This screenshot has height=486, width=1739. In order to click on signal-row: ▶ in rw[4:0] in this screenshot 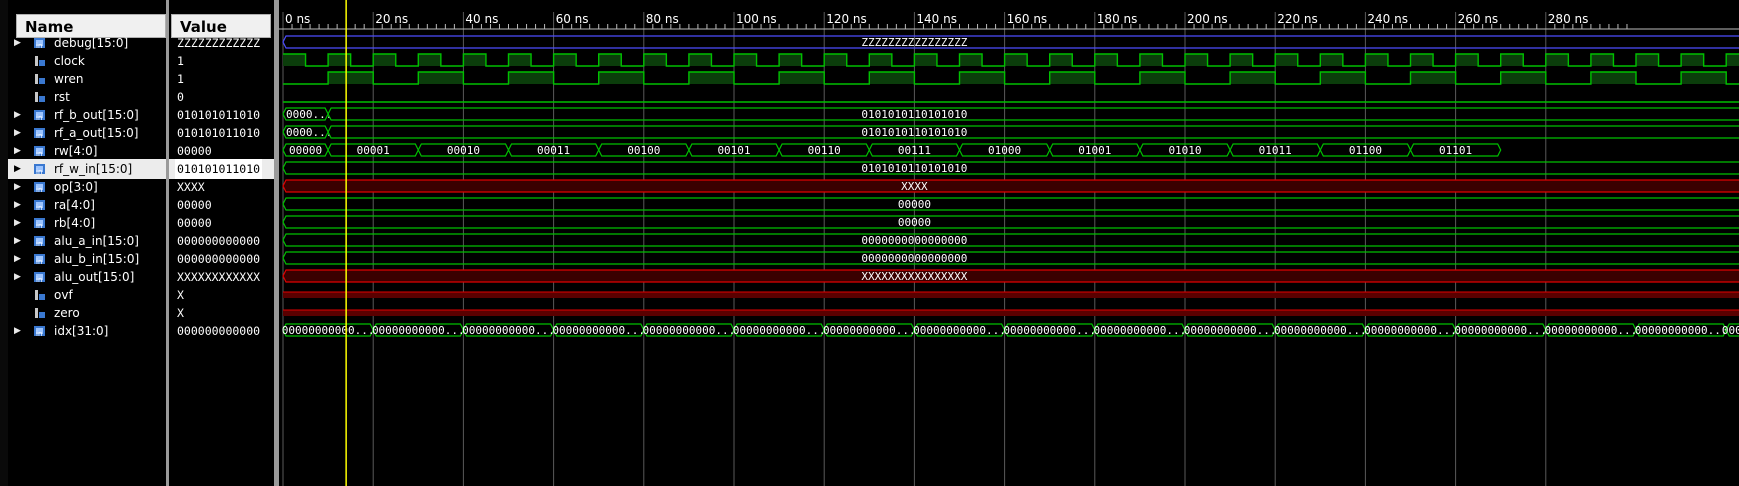, I will do `click(87, 151)`.